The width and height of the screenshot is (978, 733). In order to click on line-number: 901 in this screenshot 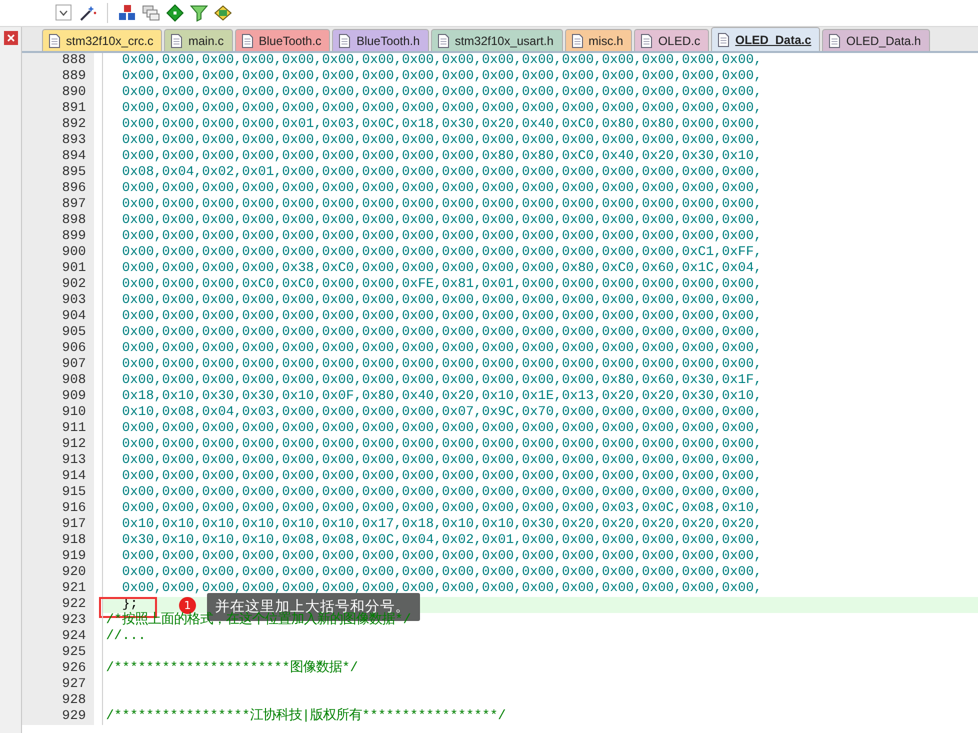, I will do `click(58, 269)`.